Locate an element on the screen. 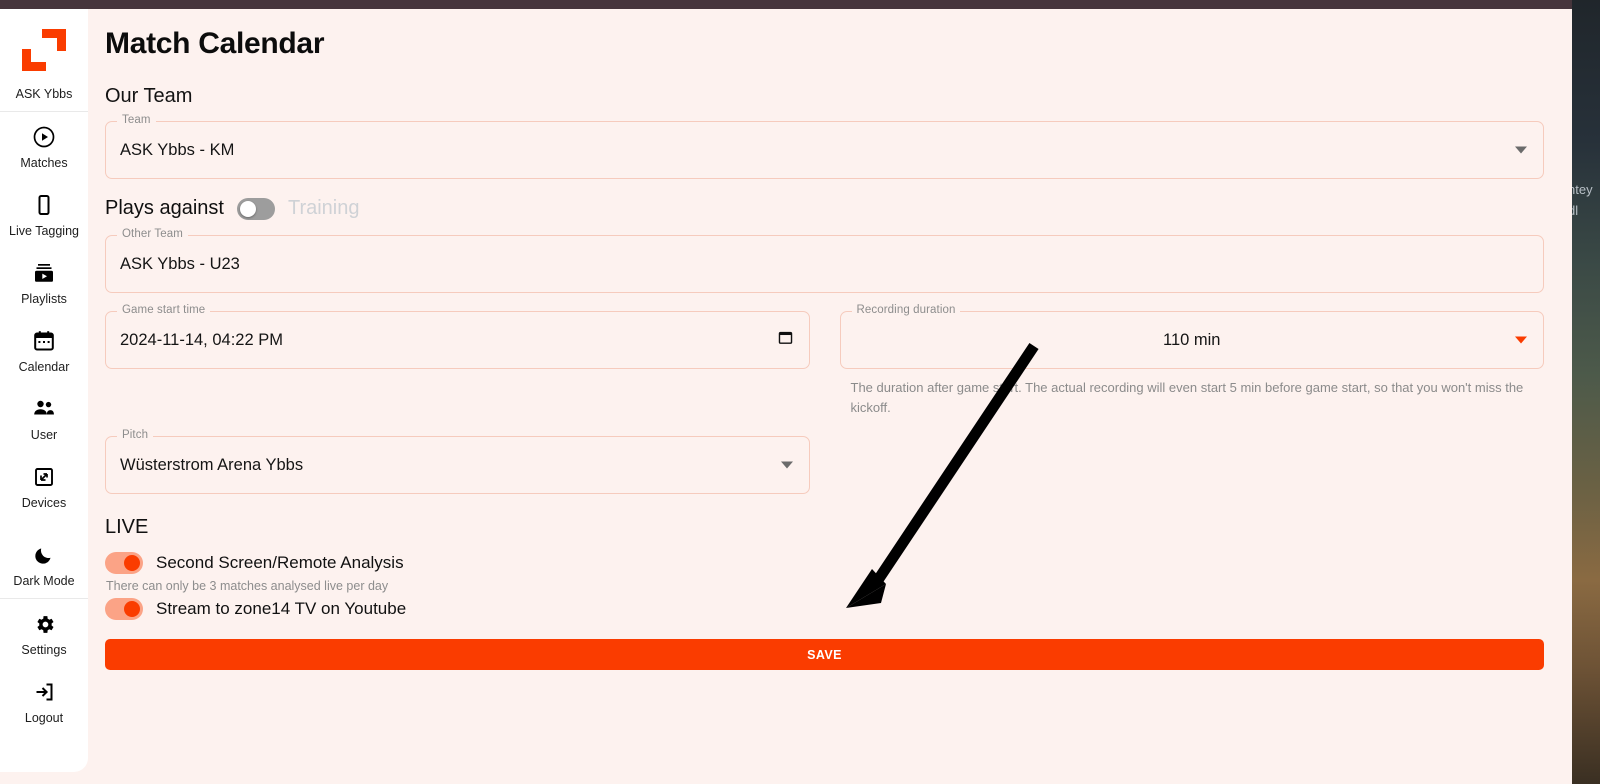 The image size is (1600, 784). team-value: ASK Ybbs - KM is located at coordinates (177, 149).